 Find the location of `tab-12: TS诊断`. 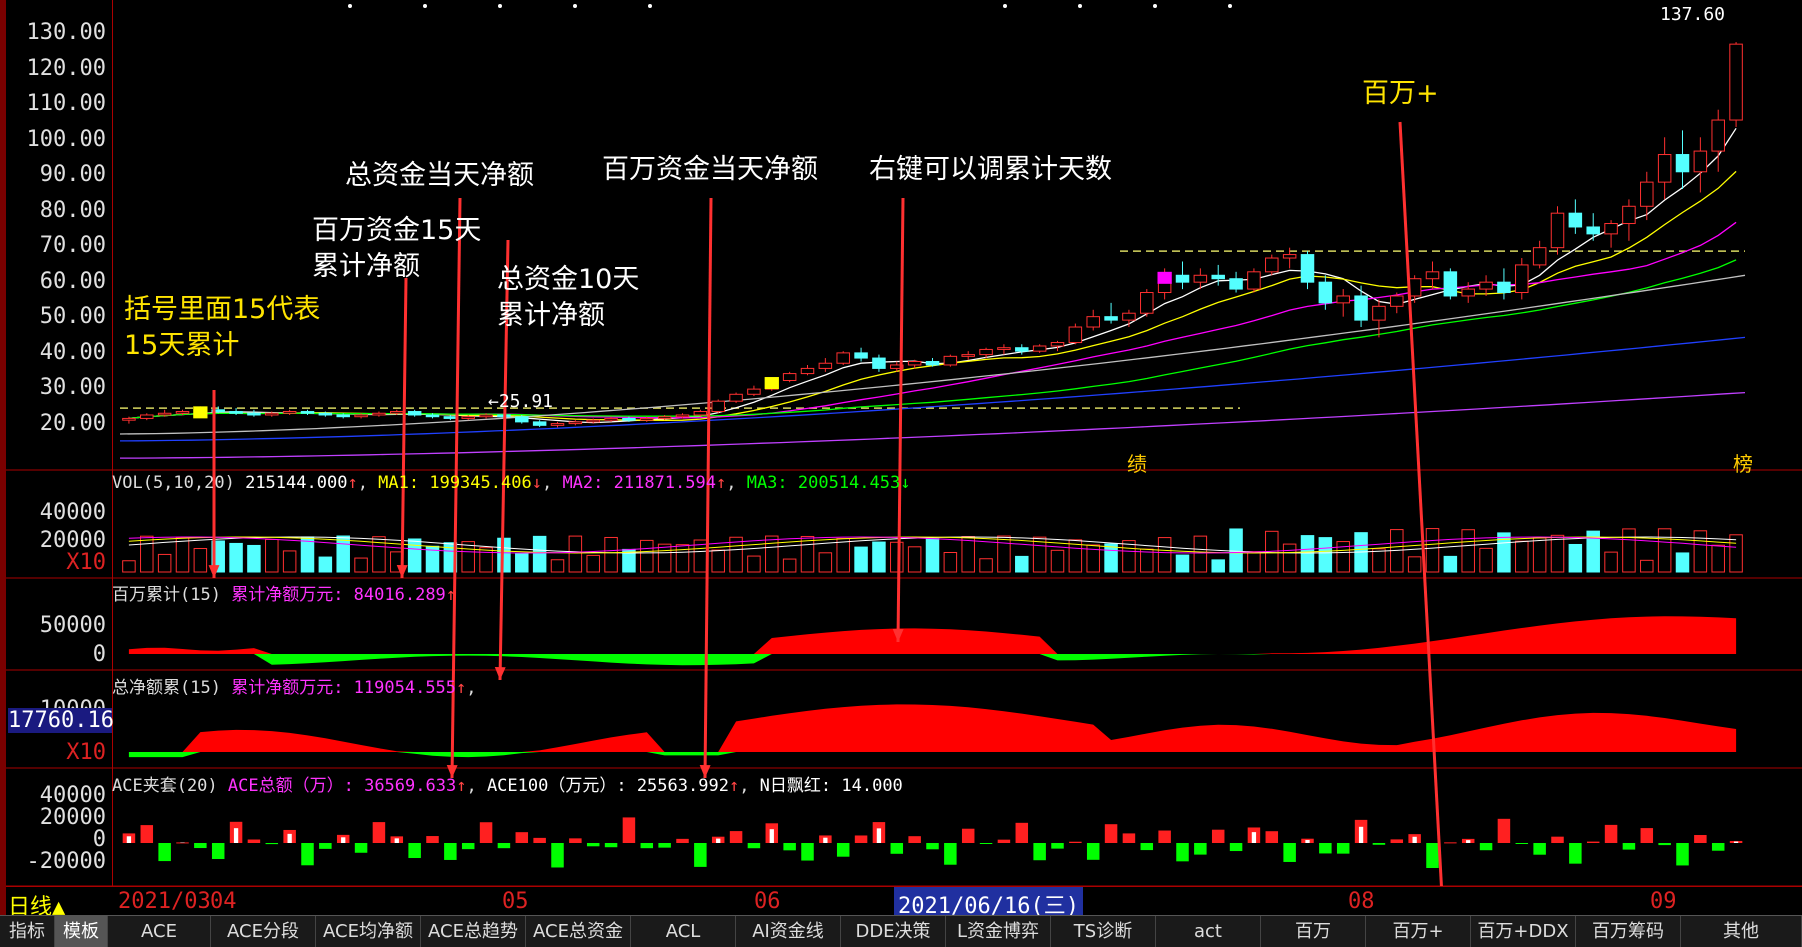

tab-12: TS诊断 is located at coordinates (1103, 931).